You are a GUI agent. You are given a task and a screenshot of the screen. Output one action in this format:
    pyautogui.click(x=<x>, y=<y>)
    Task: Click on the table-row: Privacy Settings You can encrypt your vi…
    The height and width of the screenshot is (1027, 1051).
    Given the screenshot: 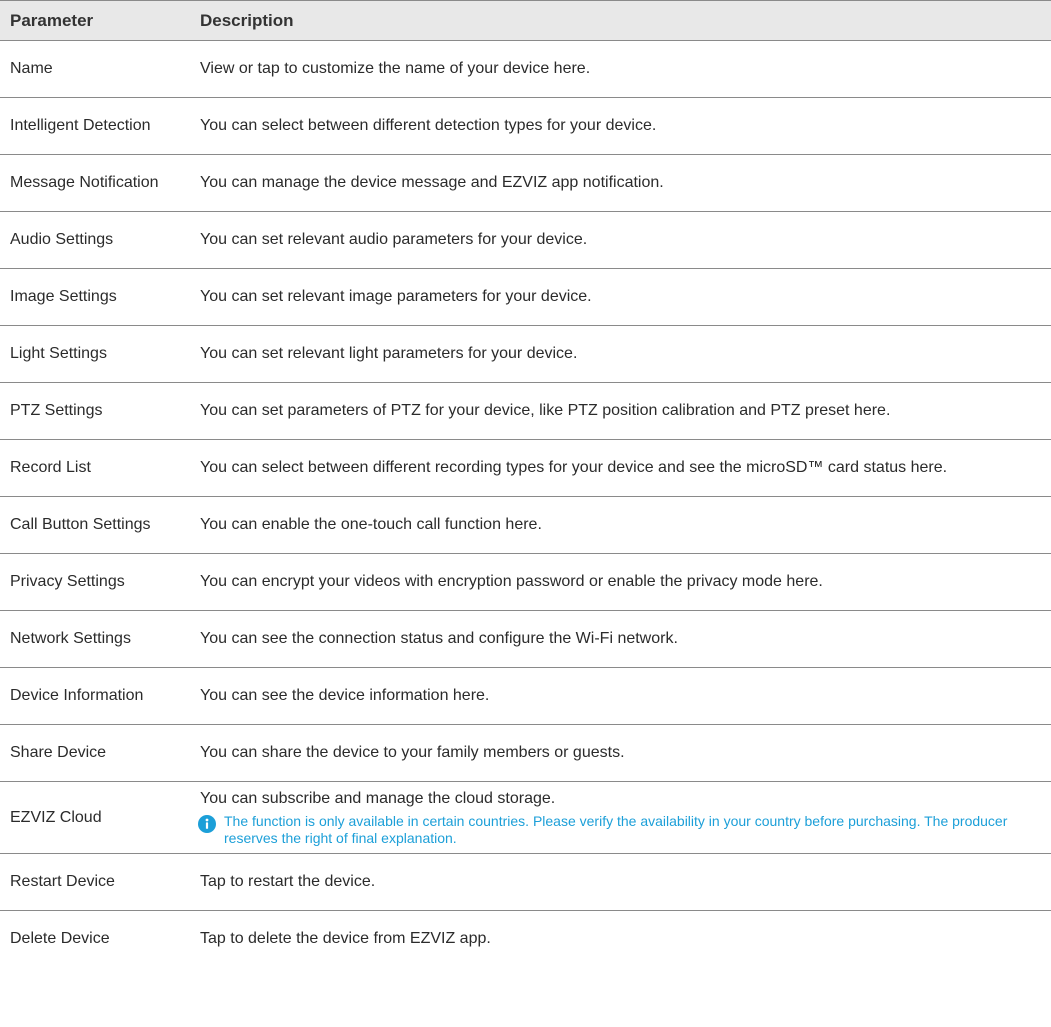 What is the action you would take?
    pyautogui.click(x=525, y=582)
    